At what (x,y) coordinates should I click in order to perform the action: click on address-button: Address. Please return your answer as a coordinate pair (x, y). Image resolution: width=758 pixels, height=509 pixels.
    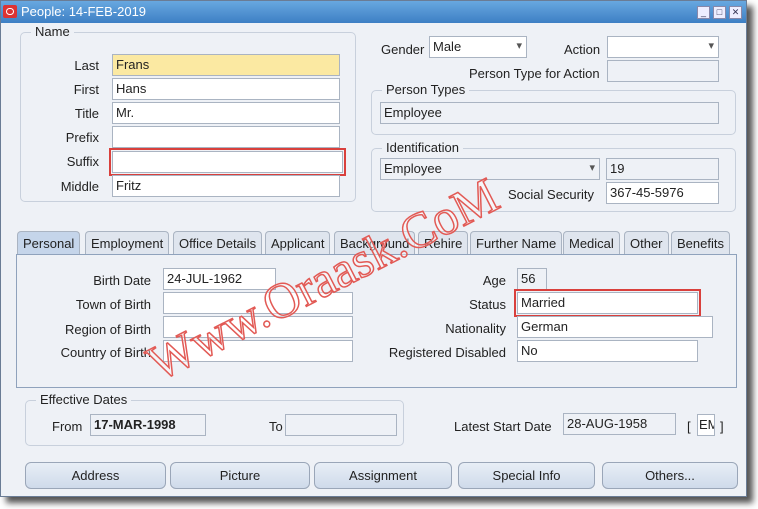
    Looking at the image, I should click on (95, 475).